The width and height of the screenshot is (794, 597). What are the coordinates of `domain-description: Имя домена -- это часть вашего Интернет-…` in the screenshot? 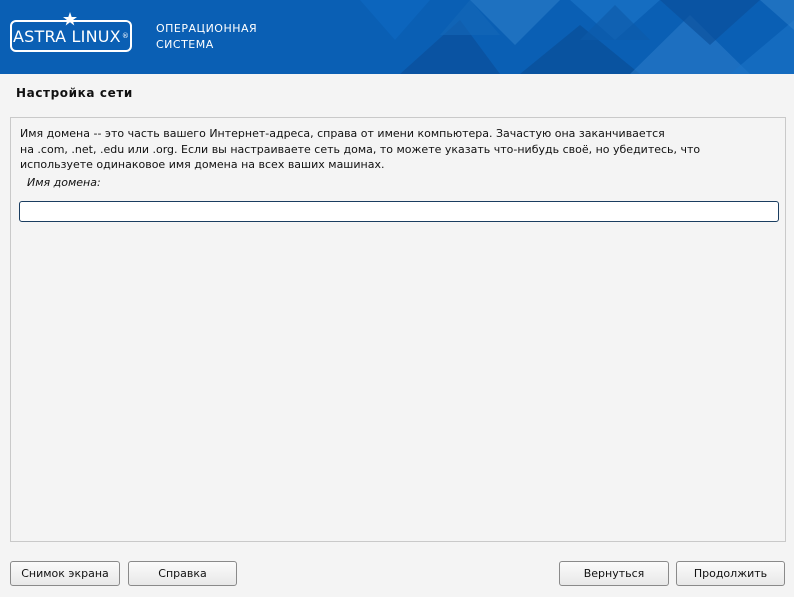 It's located at (400, 149).